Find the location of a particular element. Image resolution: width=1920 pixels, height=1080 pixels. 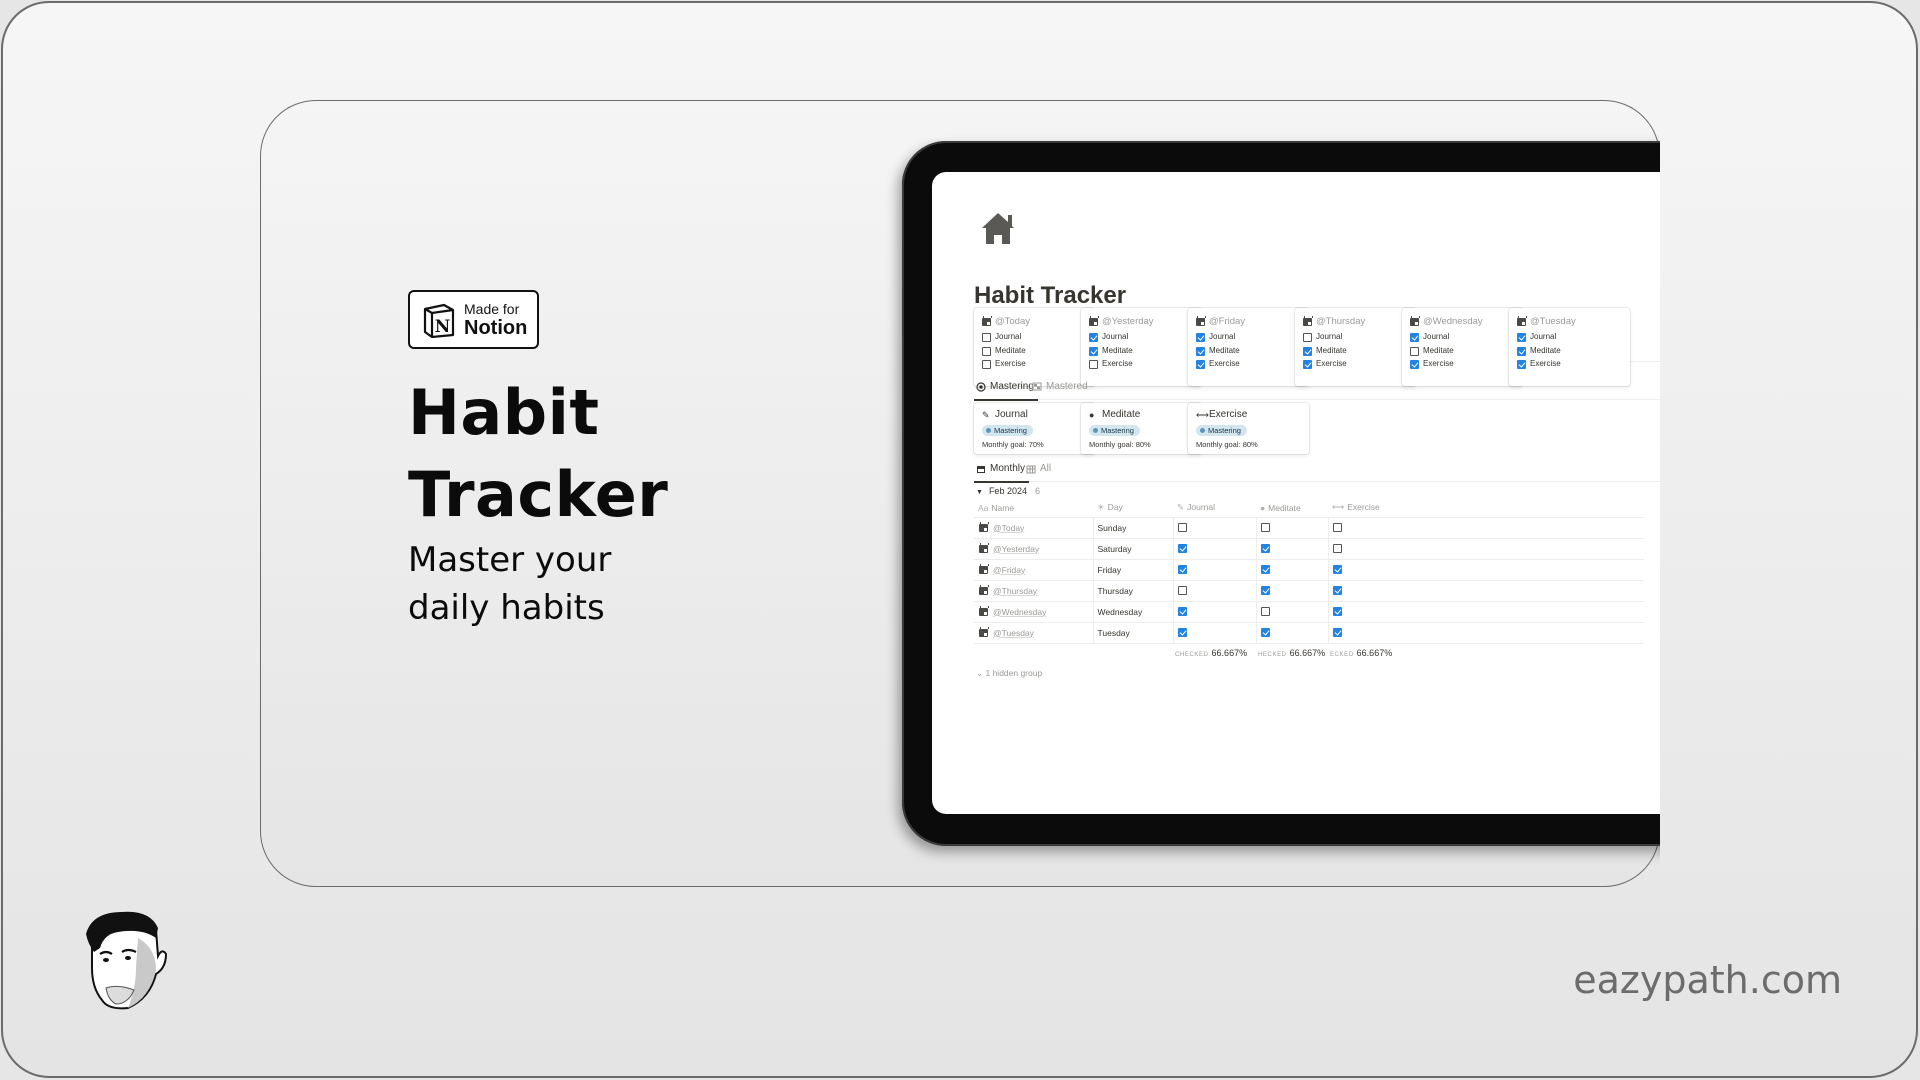

tab-all: All is located at coordinates (1037, 471).